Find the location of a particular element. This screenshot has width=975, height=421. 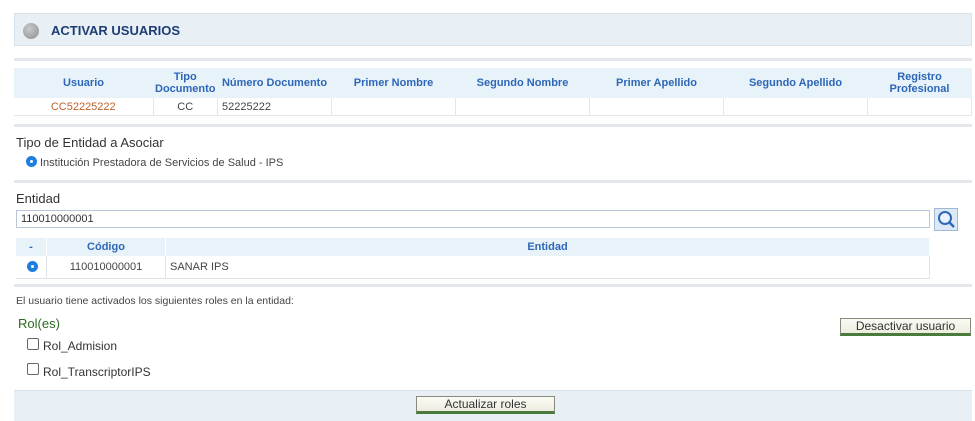

tipo-documento-cell: CC is located at coordinates (185, 107).